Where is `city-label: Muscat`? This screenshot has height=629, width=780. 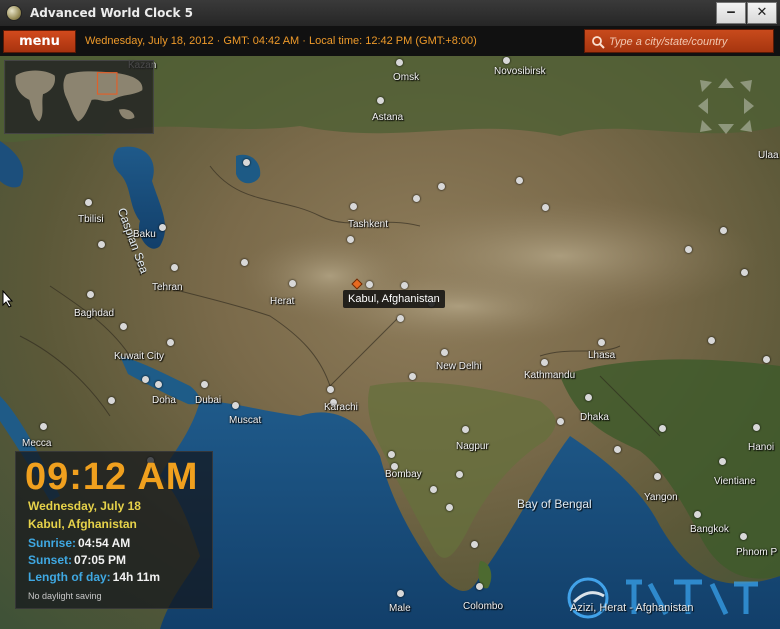 city-label: Muscat is located at coordinates (245, 420).